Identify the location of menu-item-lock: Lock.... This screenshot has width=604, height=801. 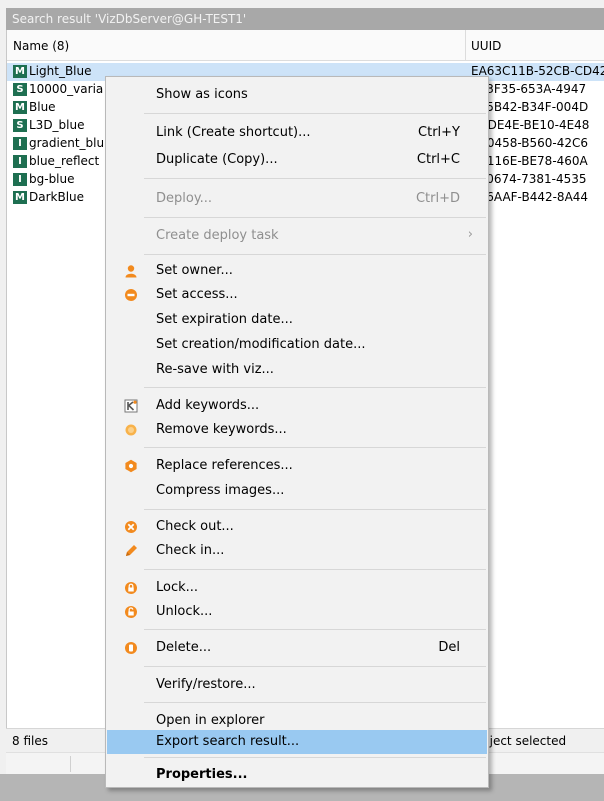
(297, 588).